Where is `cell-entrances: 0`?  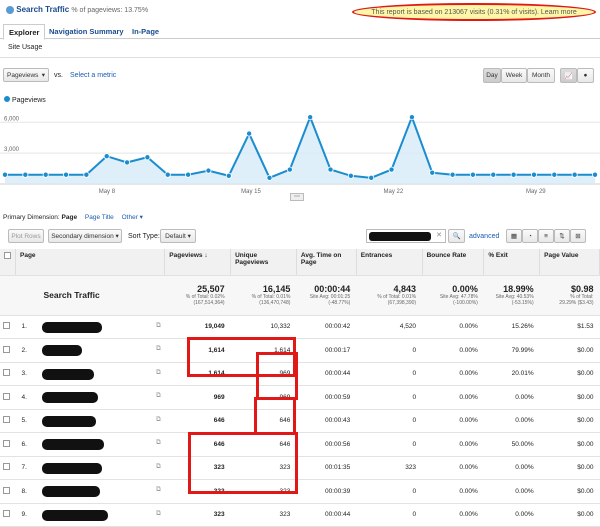 cell-entrances: 0 is located at coordinates (389, 397).